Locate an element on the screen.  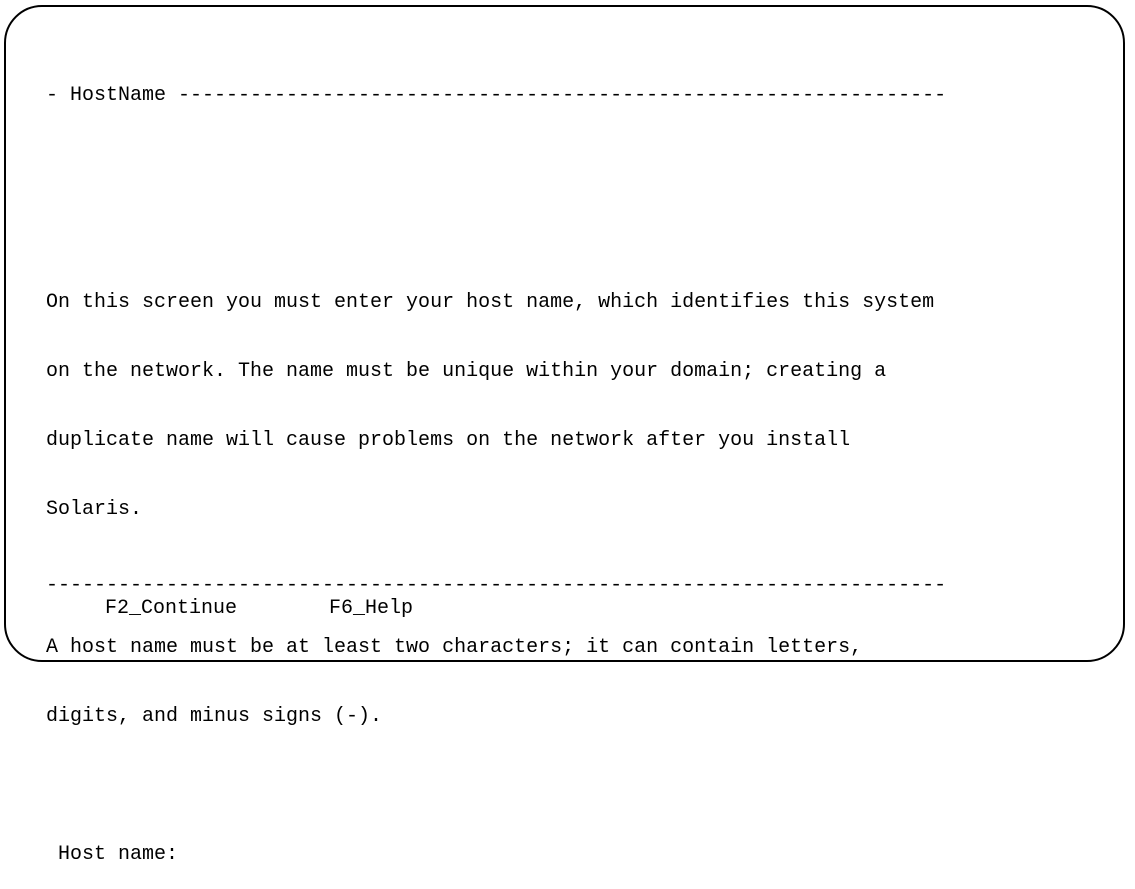
function-key-bar: F2_Continue F6_Help is located at coordinates (229, 608).